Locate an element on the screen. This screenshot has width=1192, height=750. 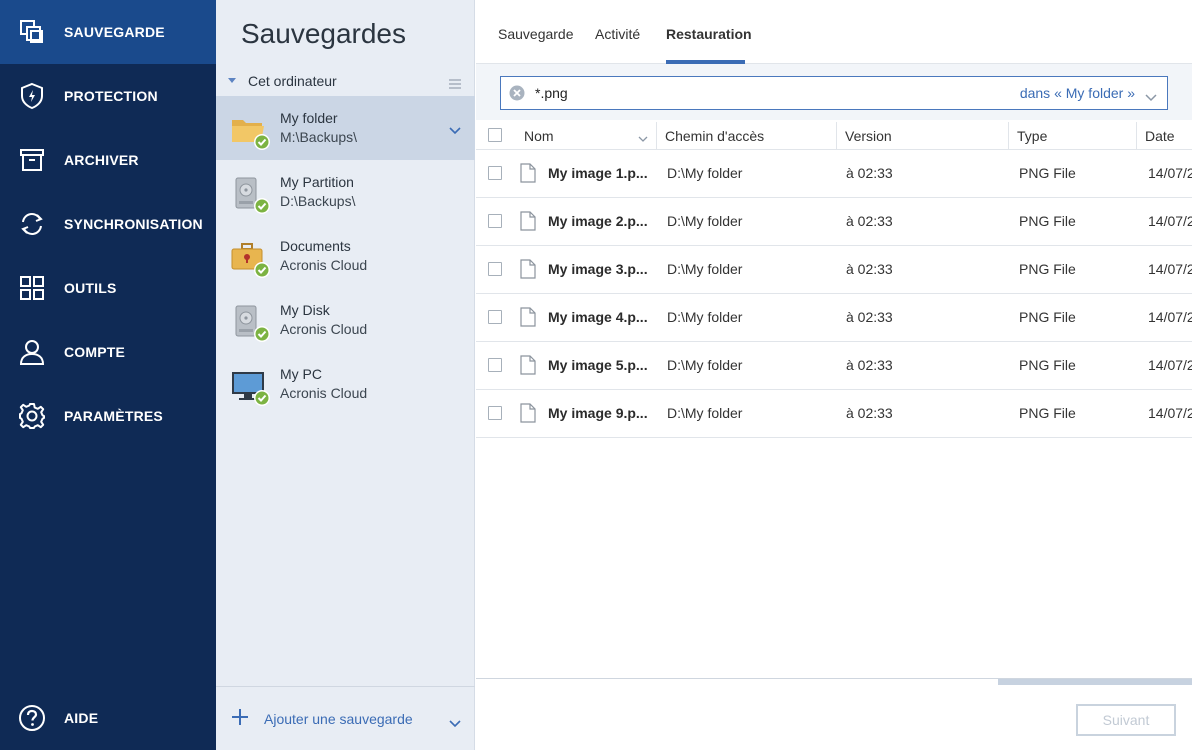
nav-item-sauvegarde: SAUVEGARDE is located at coordinates (108, 32).